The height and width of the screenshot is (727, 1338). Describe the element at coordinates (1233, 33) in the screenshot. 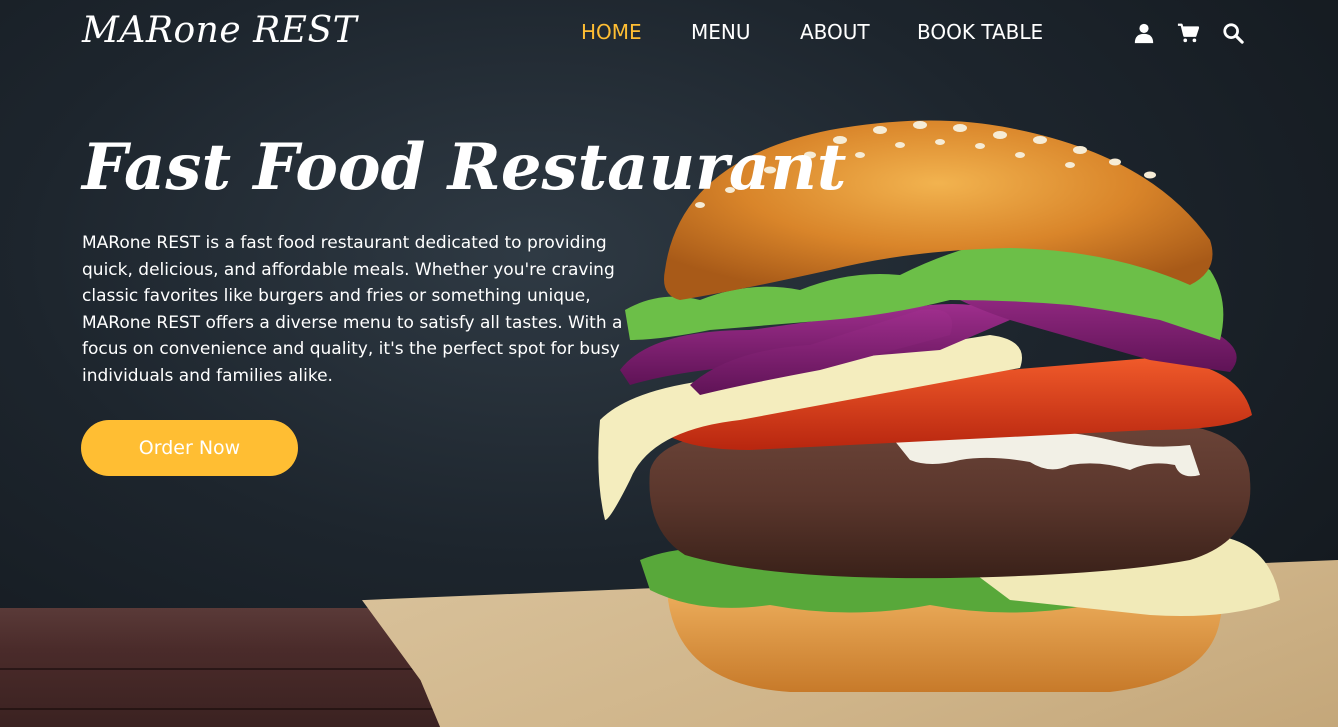

I see `search-icon` at that location.